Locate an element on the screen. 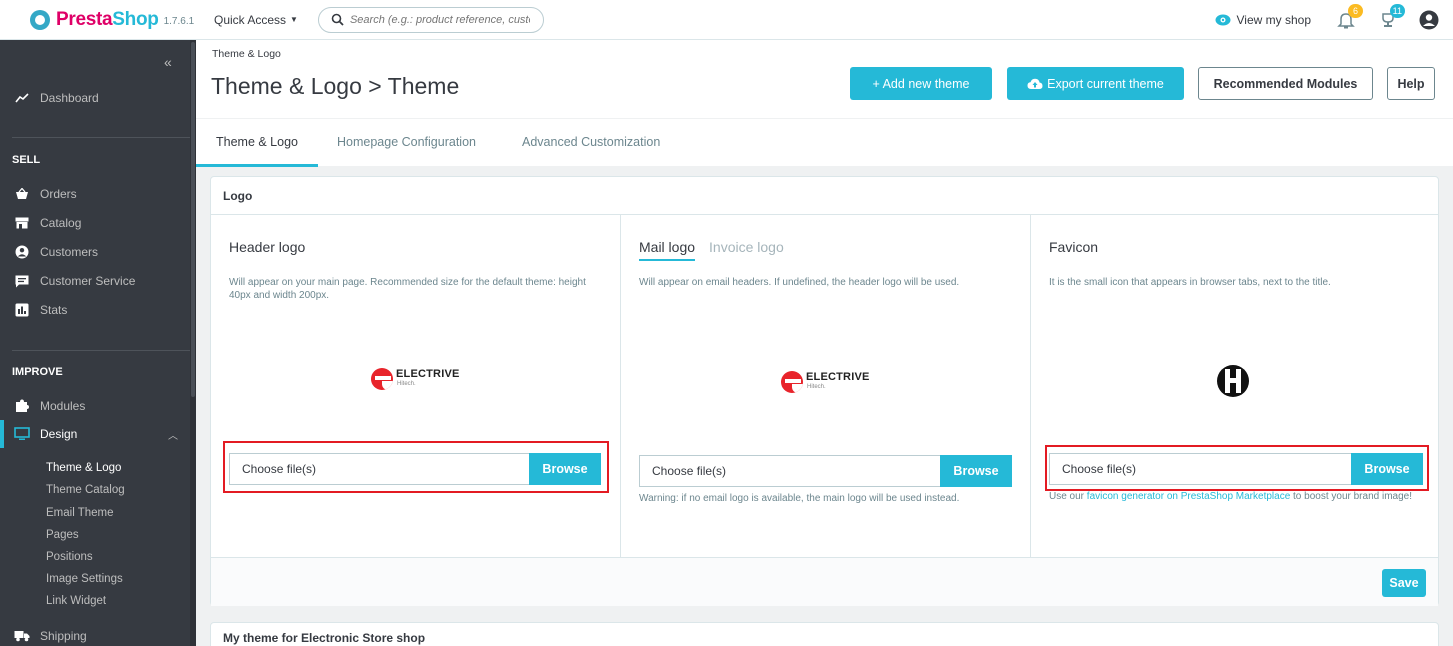 This screenshot has height=646, width=1453. logo-panel-footer: Save is located at coordinates (824, 581).